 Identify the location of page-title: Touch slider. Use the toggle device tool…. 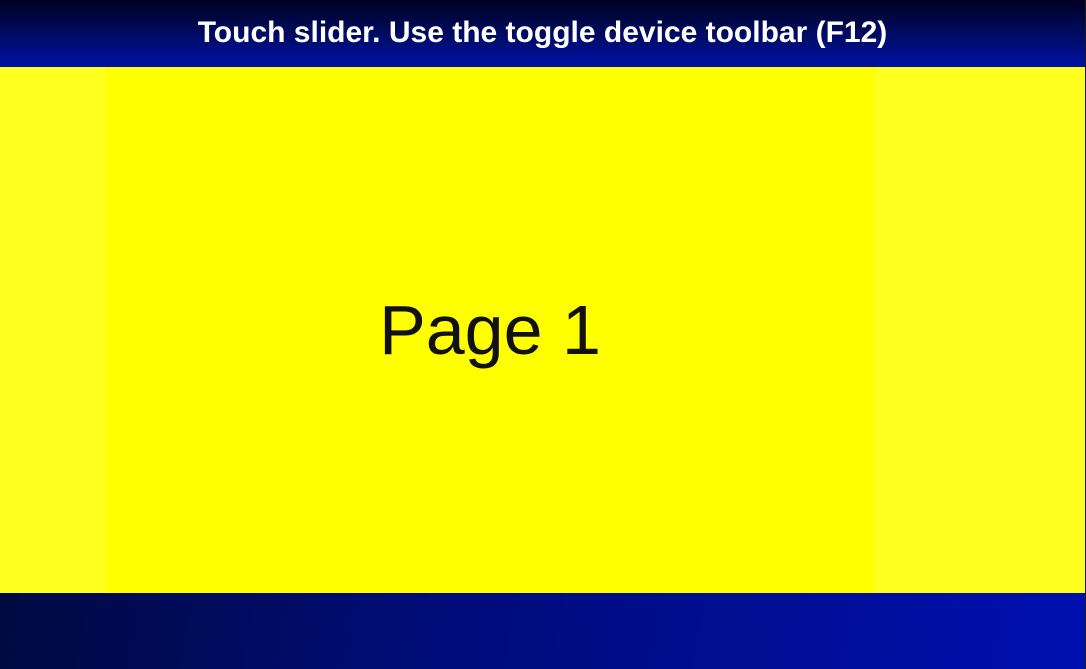
(542, 32).